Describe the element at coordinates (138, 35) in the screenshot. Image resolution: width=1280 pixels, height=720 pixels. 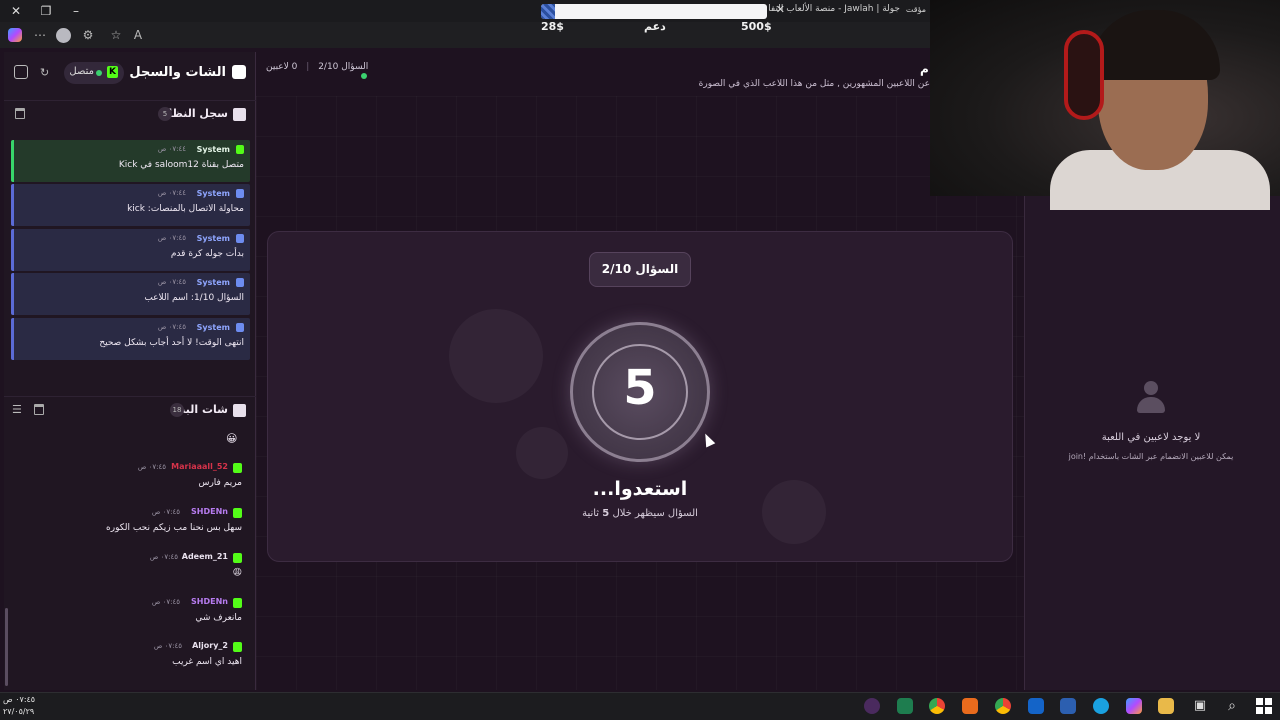
I see `read-aloud-icon: A` at that location.